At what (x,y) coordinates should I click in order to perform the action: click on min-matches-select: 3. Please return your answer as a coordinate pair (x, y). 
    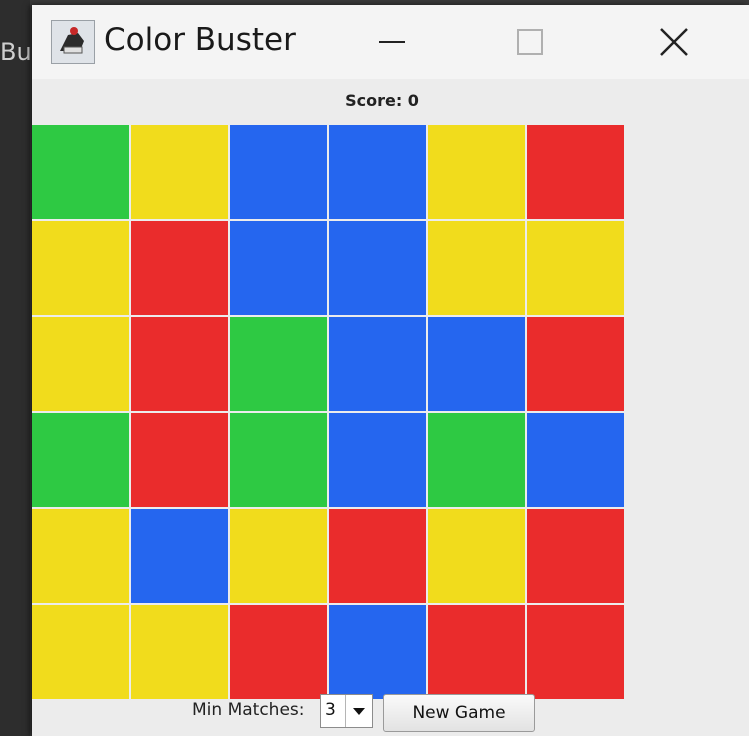
    Looking at the image, I should click on (346, 711).